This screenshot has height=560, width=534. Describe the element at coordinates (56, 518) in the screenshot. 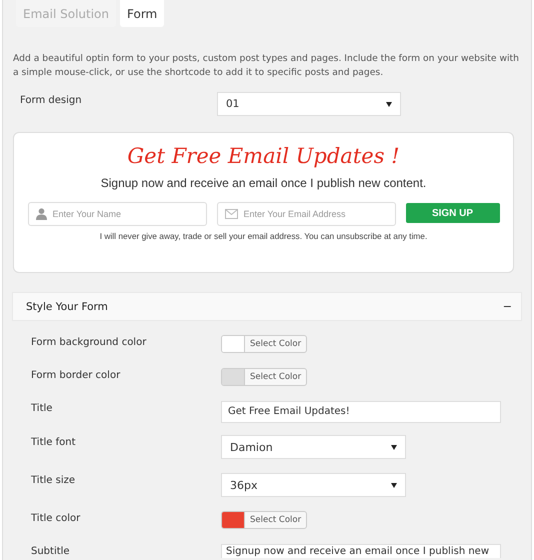

I see `field-label: Title color` at that location.